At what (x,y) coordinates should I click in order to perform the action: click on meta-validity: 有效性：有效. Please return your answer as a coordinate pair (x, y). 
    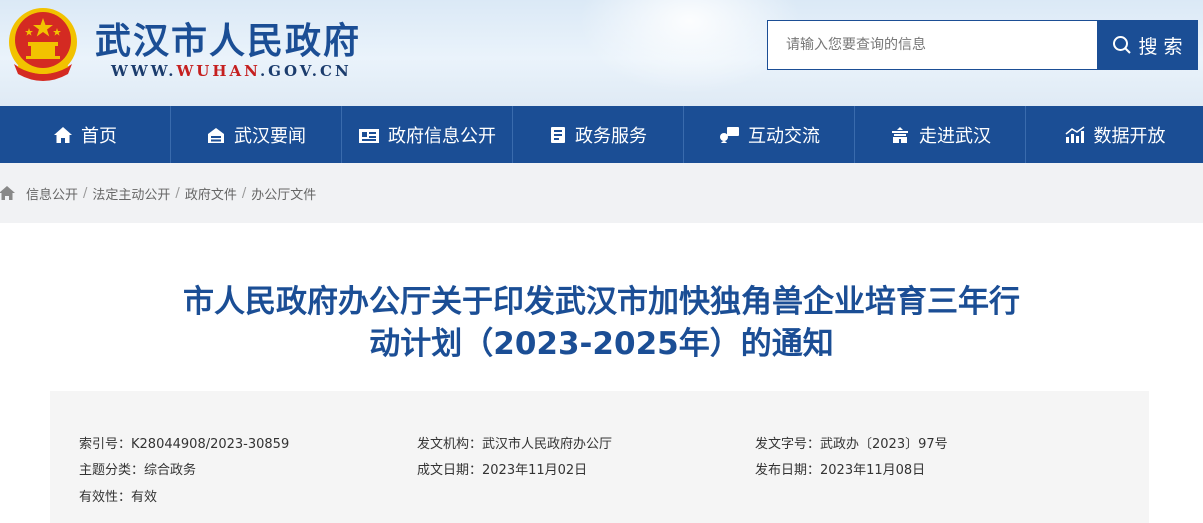
    Looking at the image, I should click on (118, 495).